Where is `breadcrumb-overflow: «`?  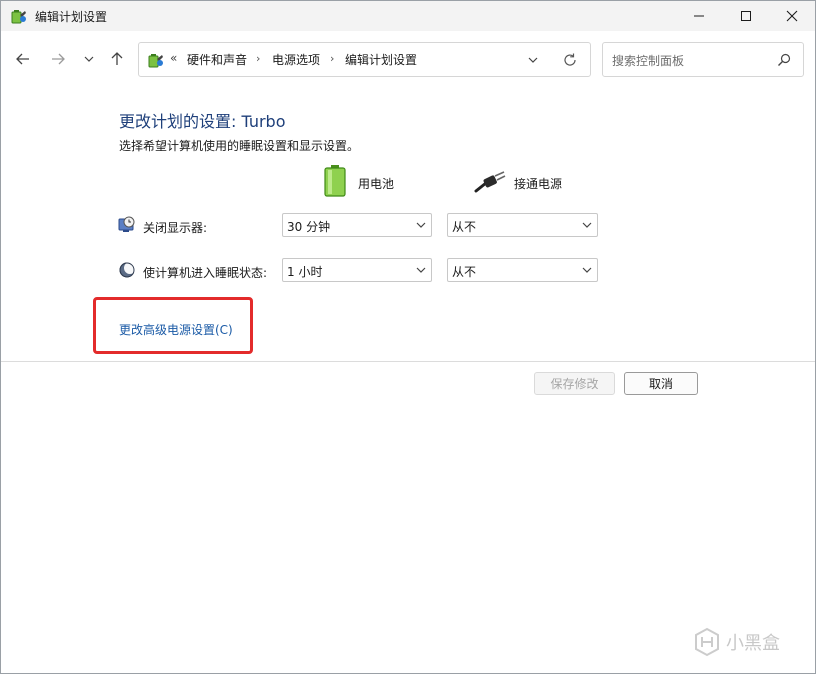 breadcrumb-overflow: « is located at coordinates (173, 58).